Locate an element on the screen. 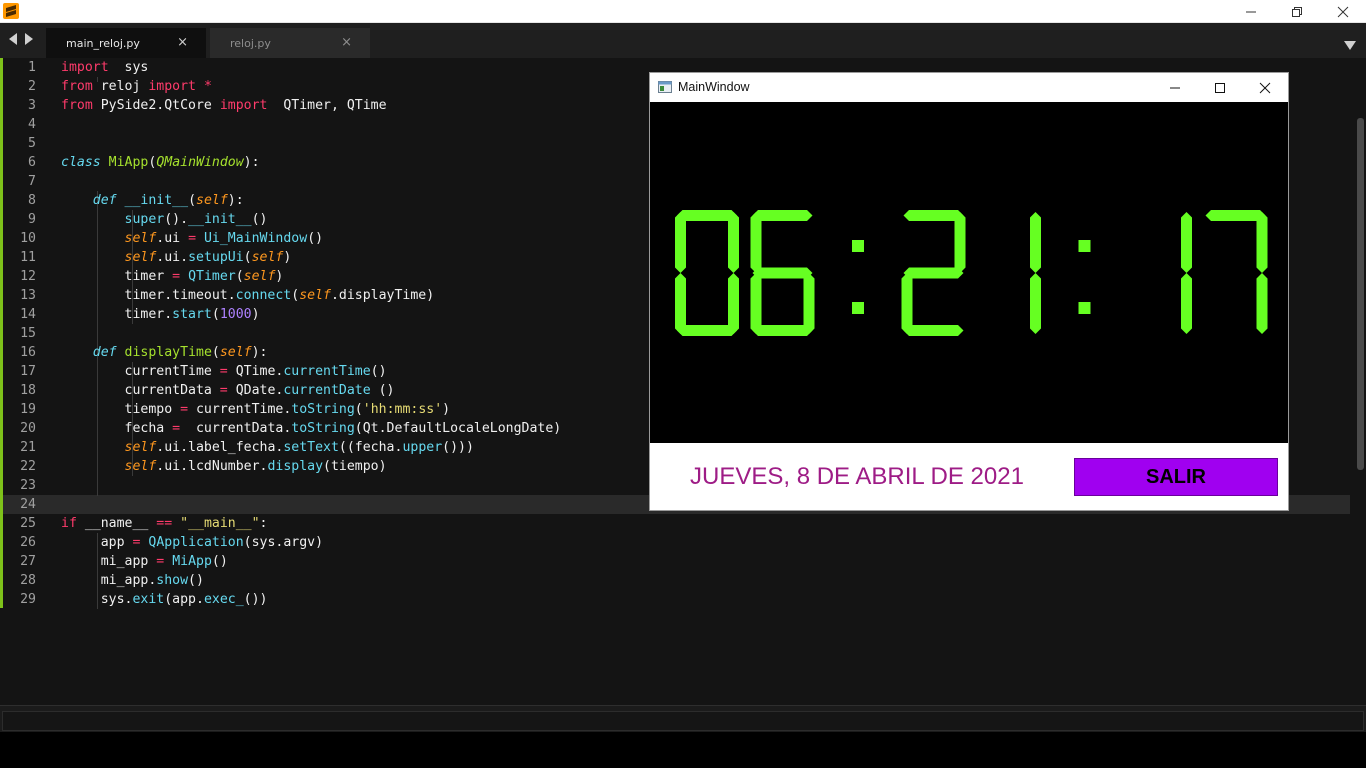 The height and width of the screenshot is (768, 1366). line-number: 27 is located at coordinates (28, 561).